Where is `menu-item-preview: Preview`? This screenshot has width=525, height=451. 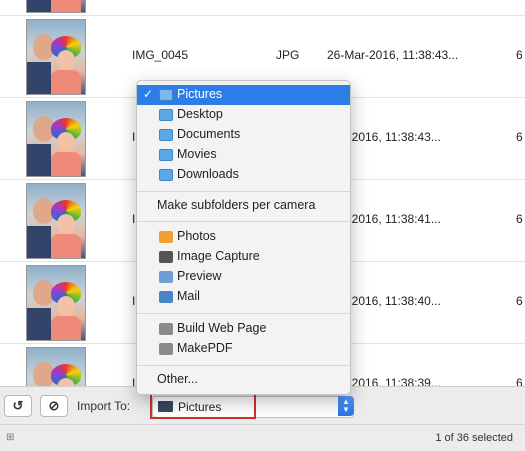
menu-item-preview: Preview is located at coordinates (243, 277).